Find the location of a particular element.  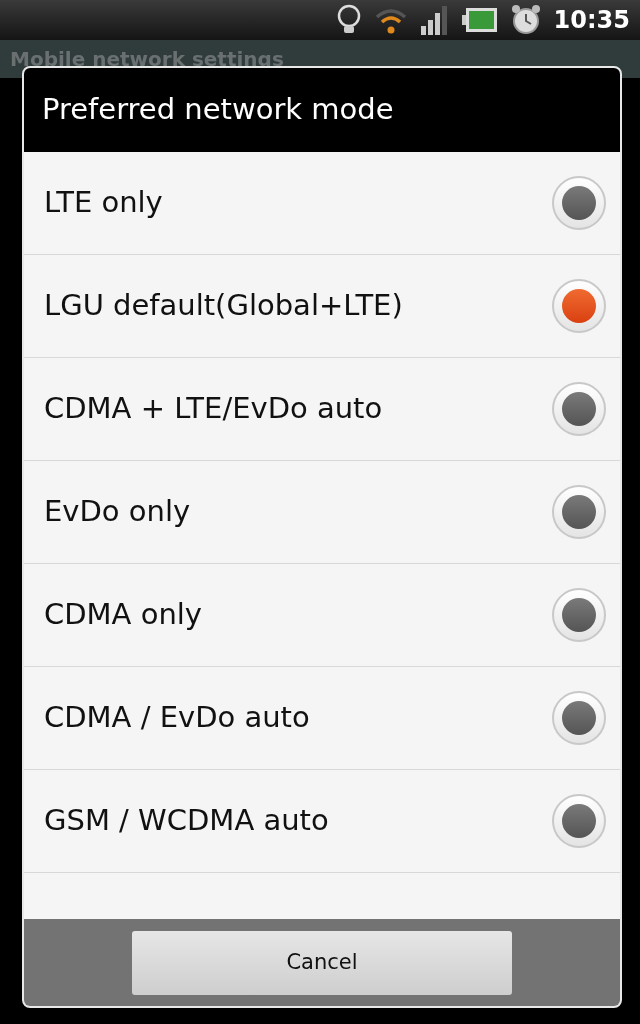

screen-title: Mobile network settings is located at coordinates (147, 59).